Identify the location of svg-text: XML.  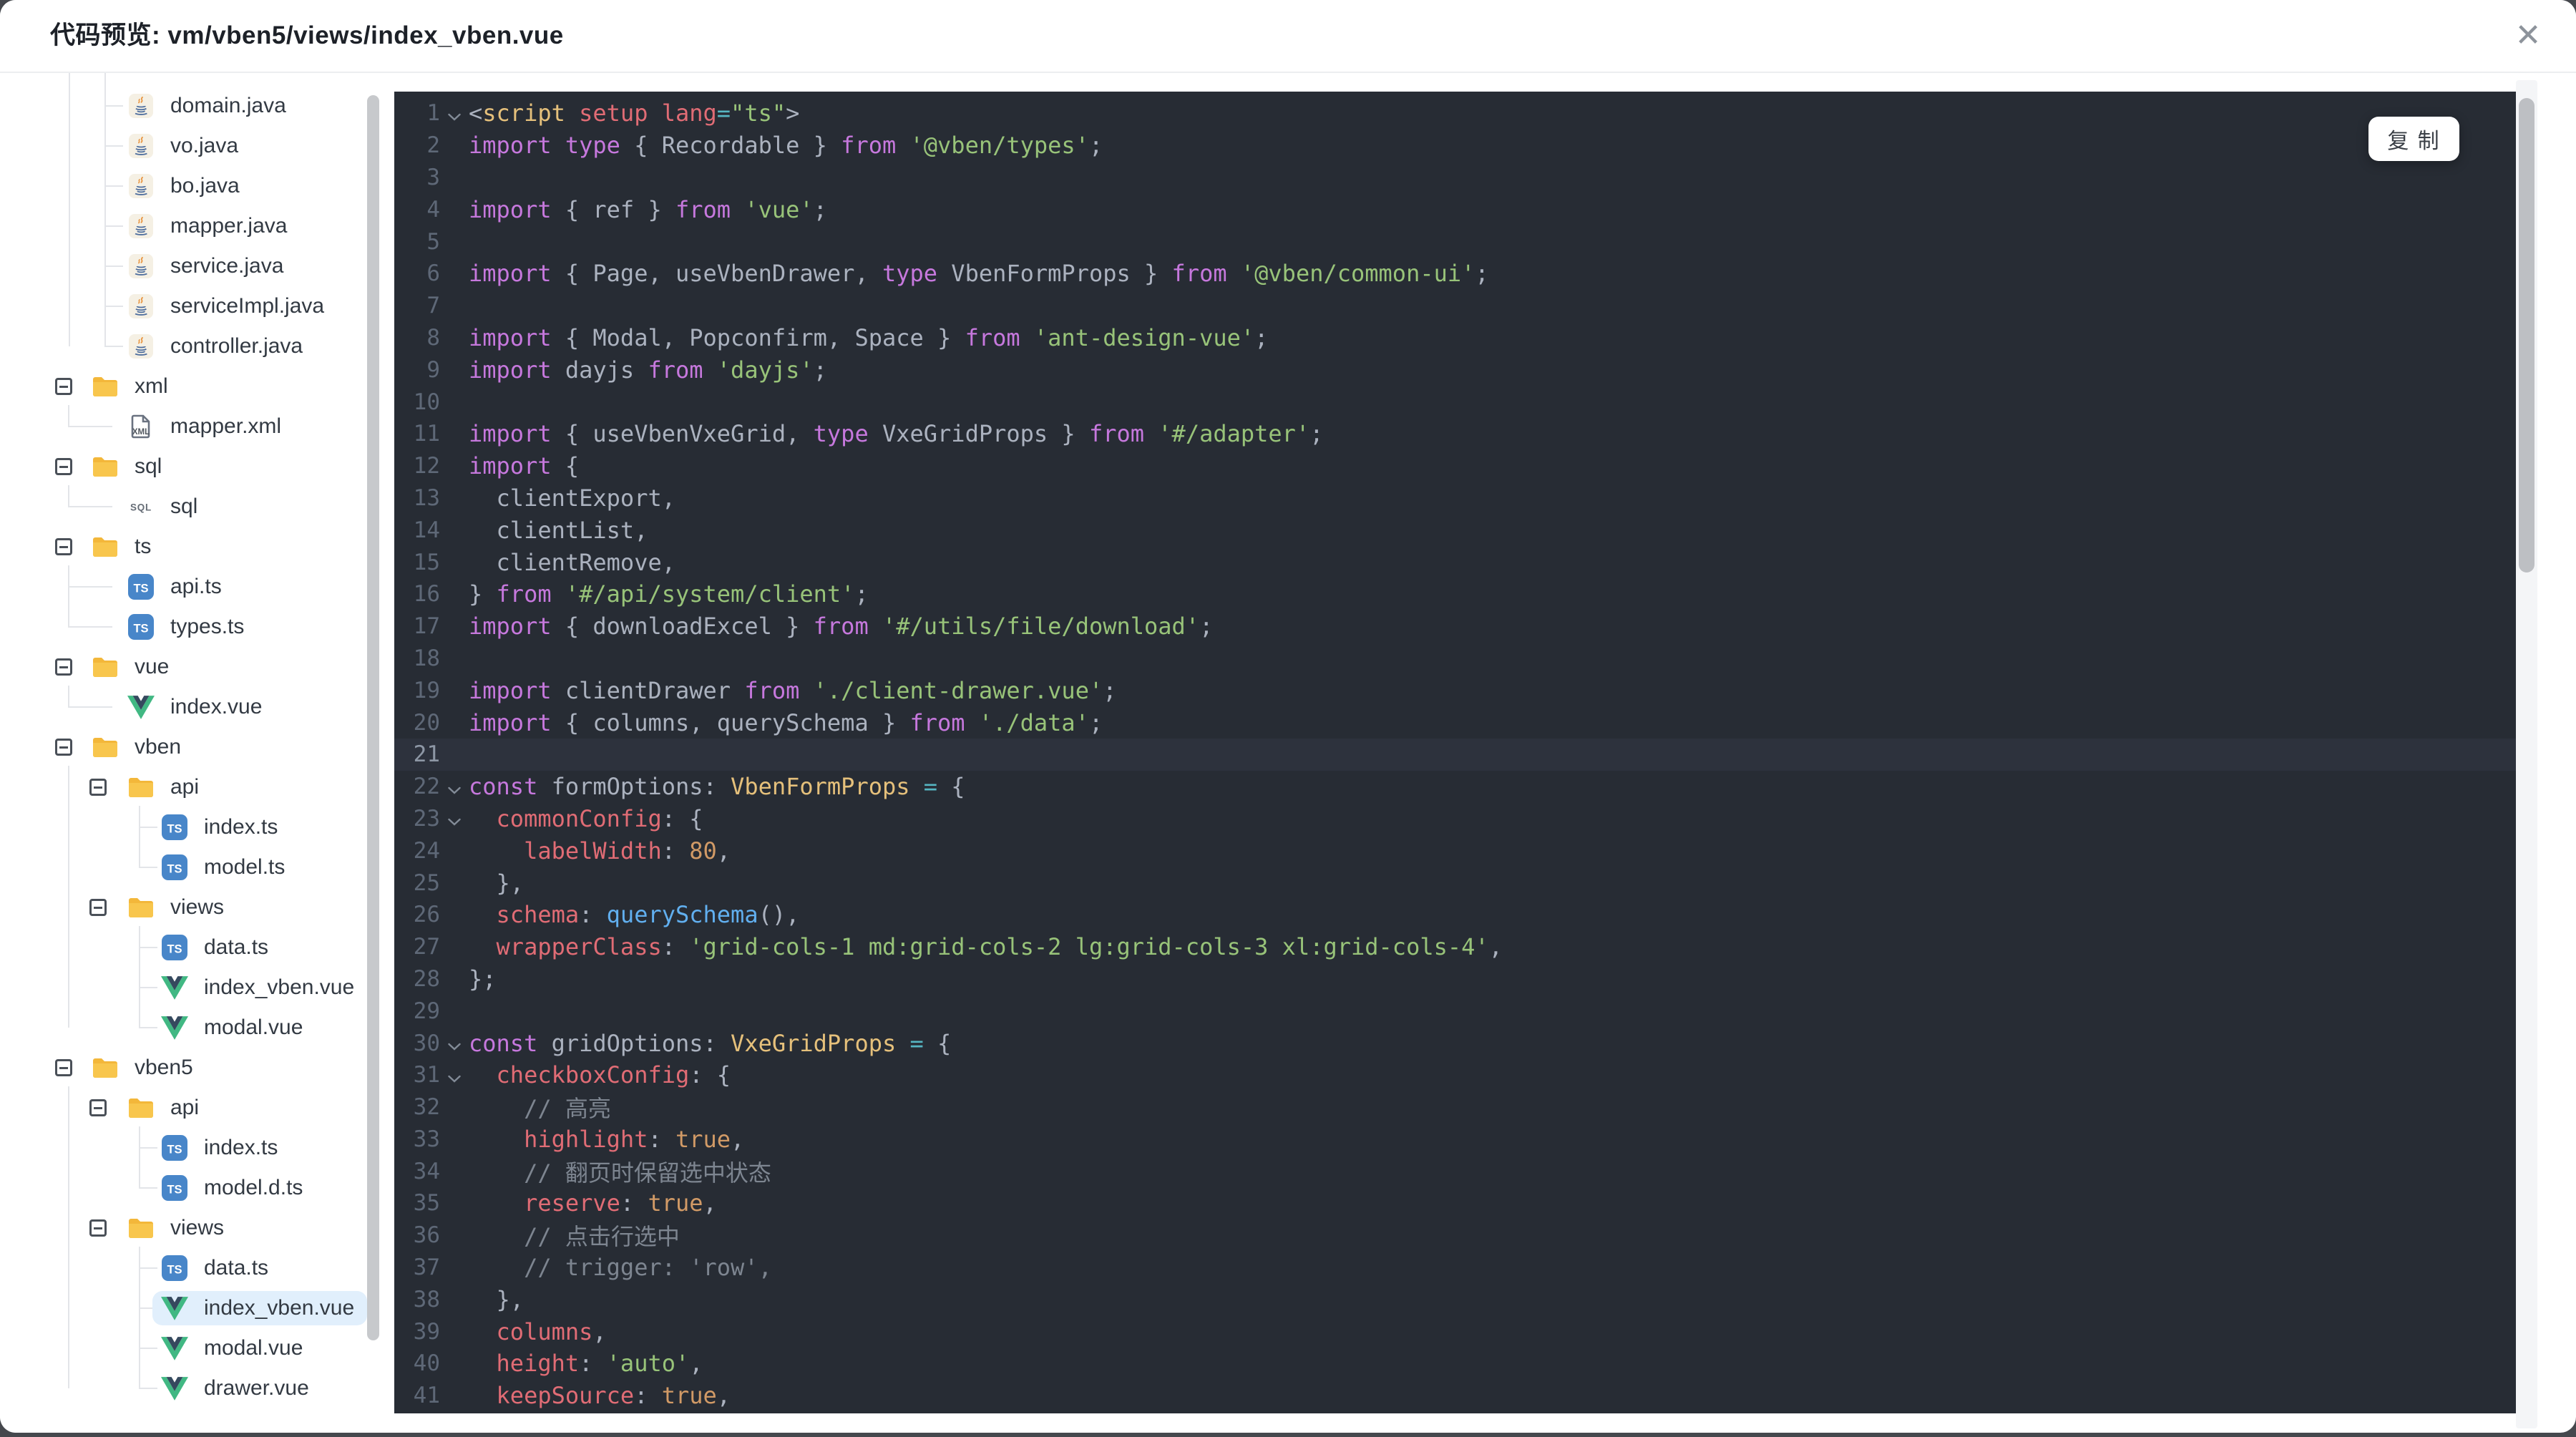
(141, 433).